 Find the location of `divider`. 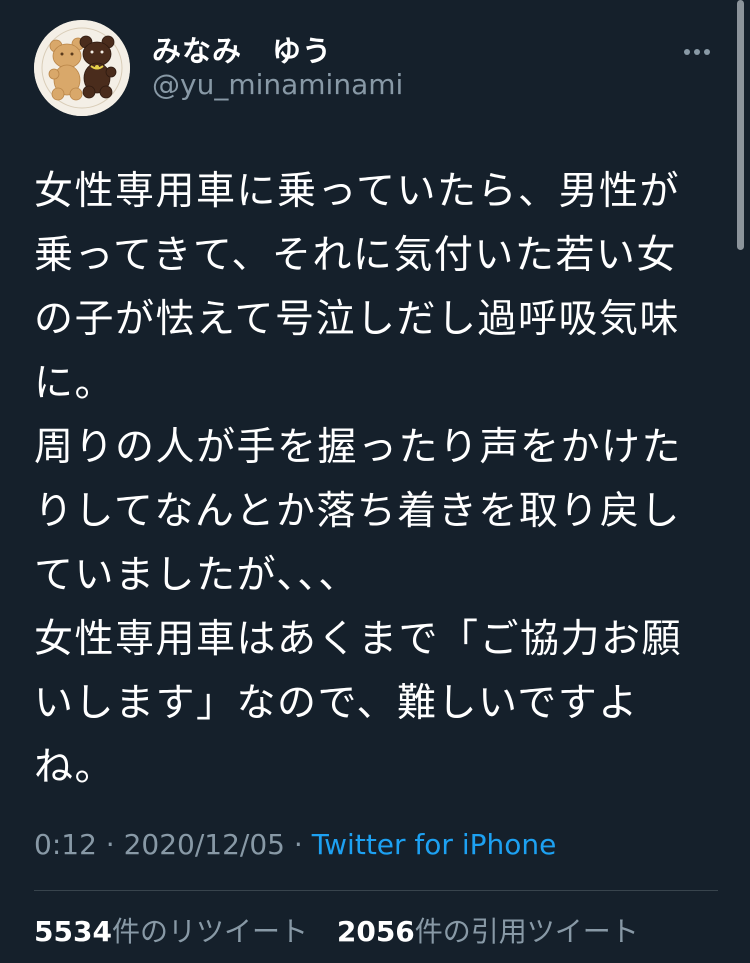

divider is located at coordinates (376, 890).